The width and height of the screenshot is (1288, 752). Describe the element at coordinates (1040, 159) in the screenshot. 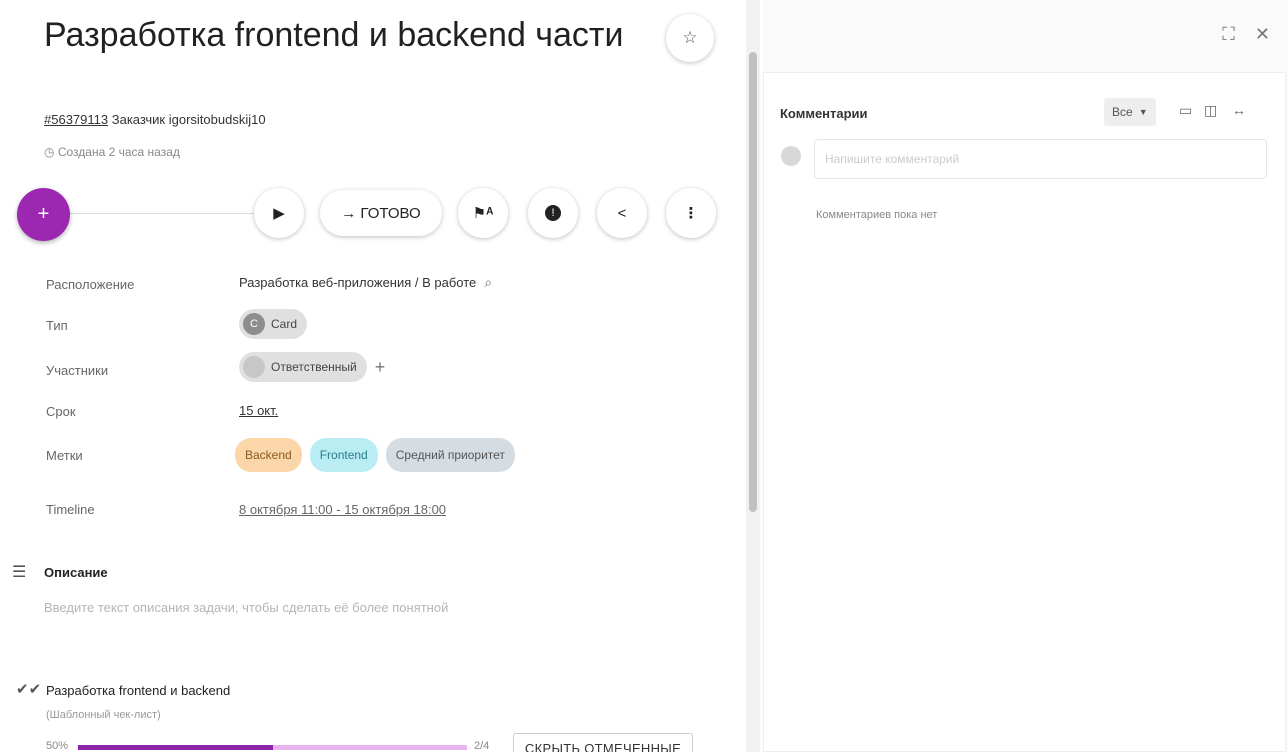

I see `comment-input: Напишите комментарий` at that location.